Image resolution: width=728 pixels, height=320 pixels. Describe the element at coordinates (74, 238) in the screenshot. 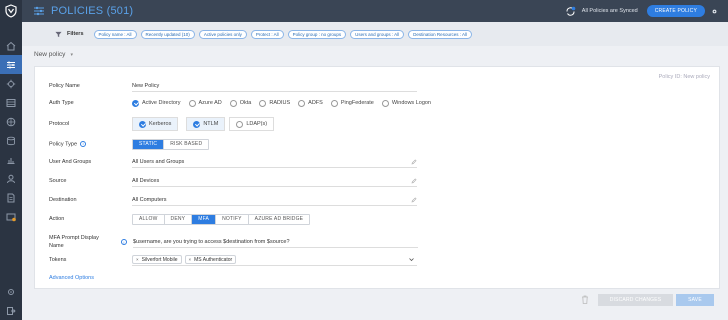

I see `mfa-prompt-label-line1: MFA Prompt Display` at that location.